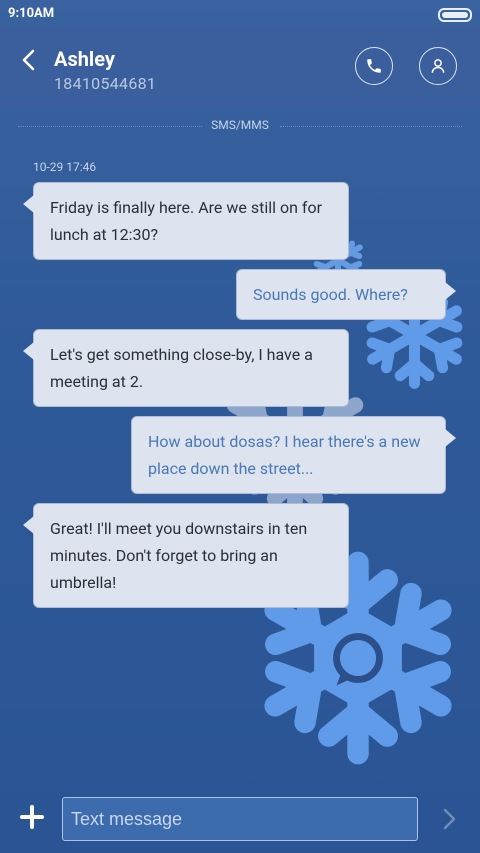 Image resolution: width=480 pixels, height=853 pixels. I want to click on person-icon, so click(438, 66).